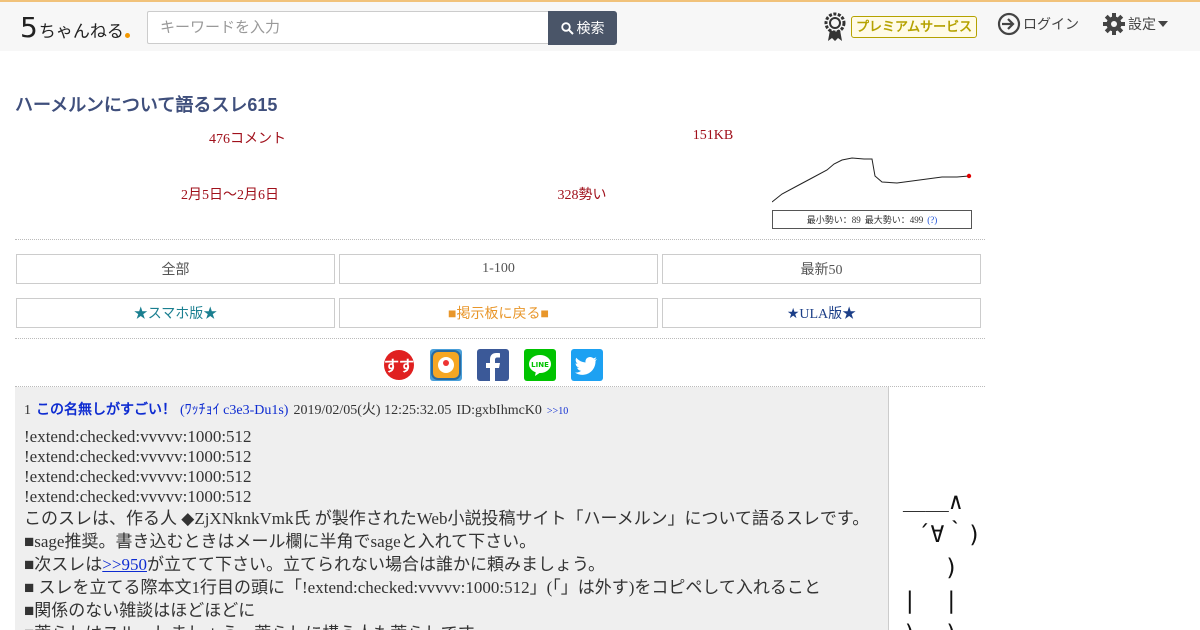 The image size is (1200, 630). Describe the element at coordinates (63, 564) in the screenshot. I see `next-thread-prefix: ■次スレは` at that location.